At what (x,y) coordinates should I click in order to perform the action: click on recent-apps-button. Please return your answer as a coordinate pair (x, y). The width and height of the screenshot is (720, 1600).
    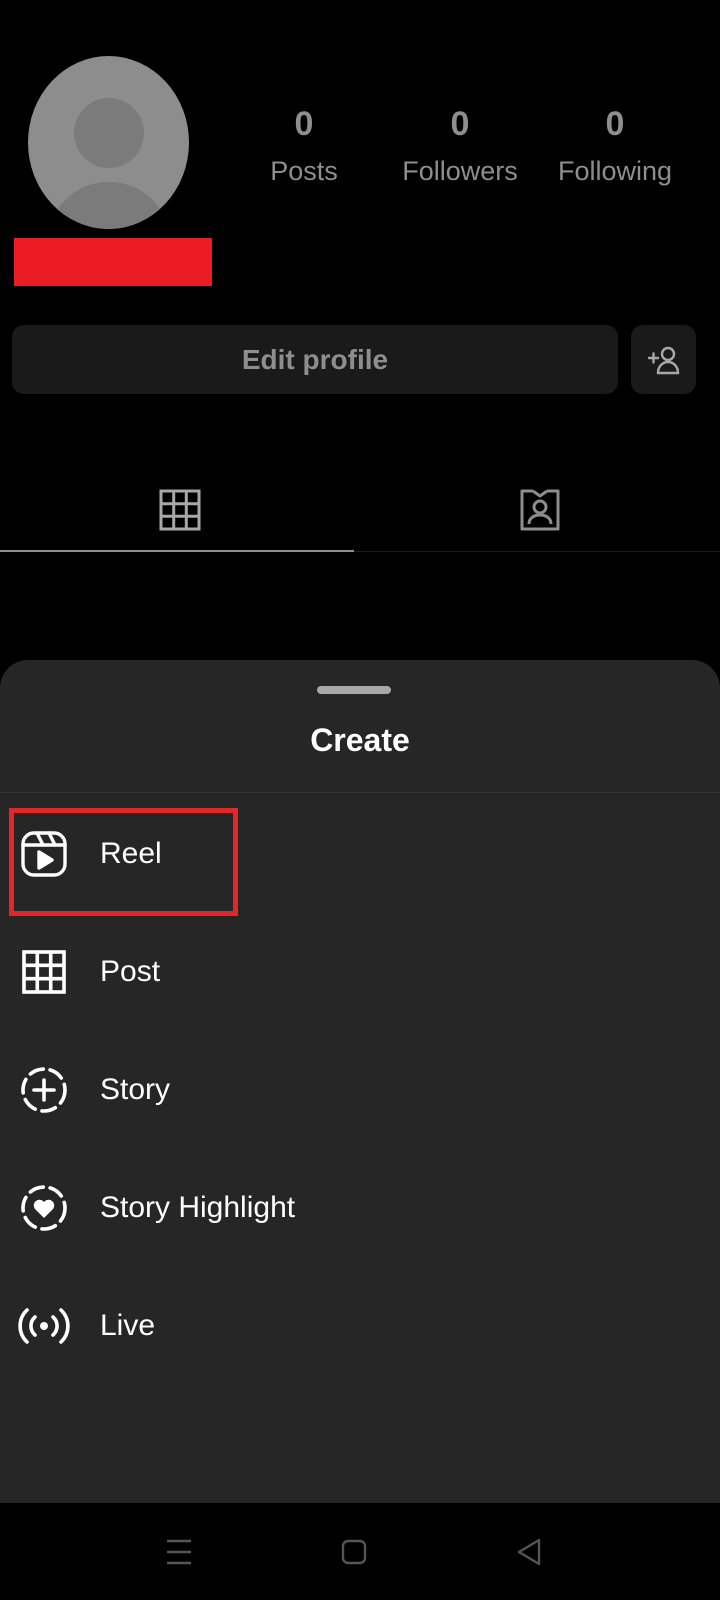
    Looking at the image, I should click on (179, 1552).